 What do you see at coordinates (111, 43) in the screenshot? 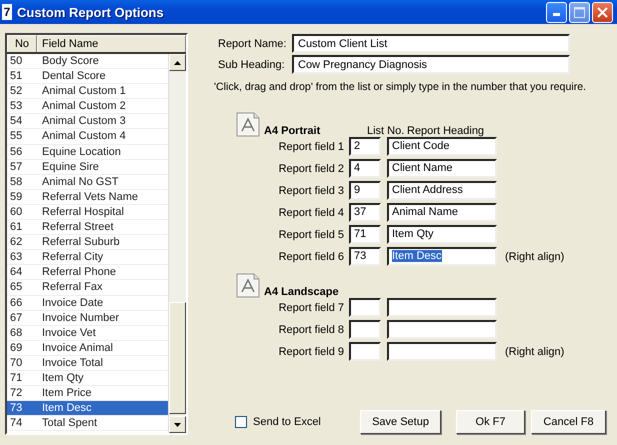
I see `column-header: Field Name` at bounding box center [111, 43].